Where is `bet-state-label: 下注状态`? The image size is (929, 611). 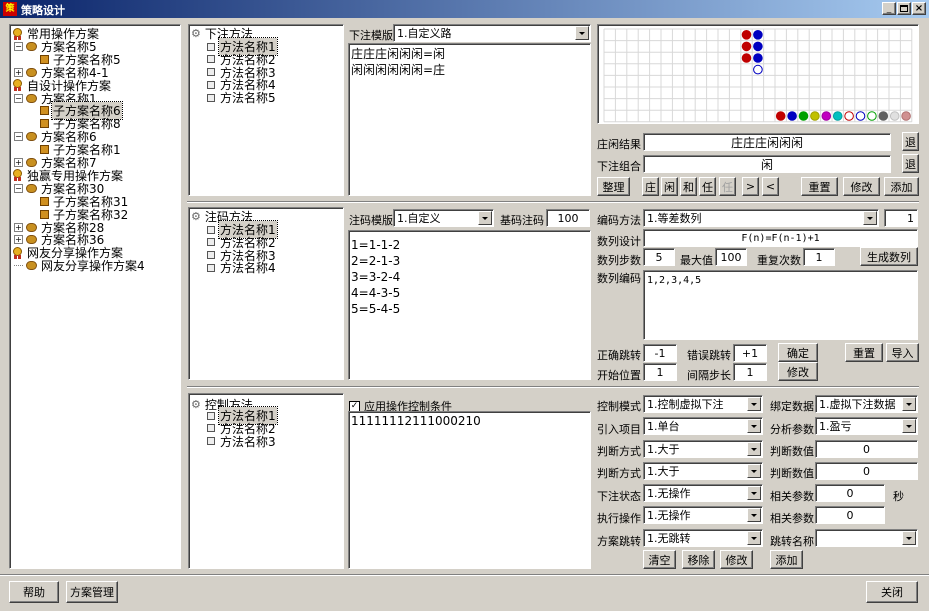 bet-state-label: 下注状态 is located at coordinates (619, 496).